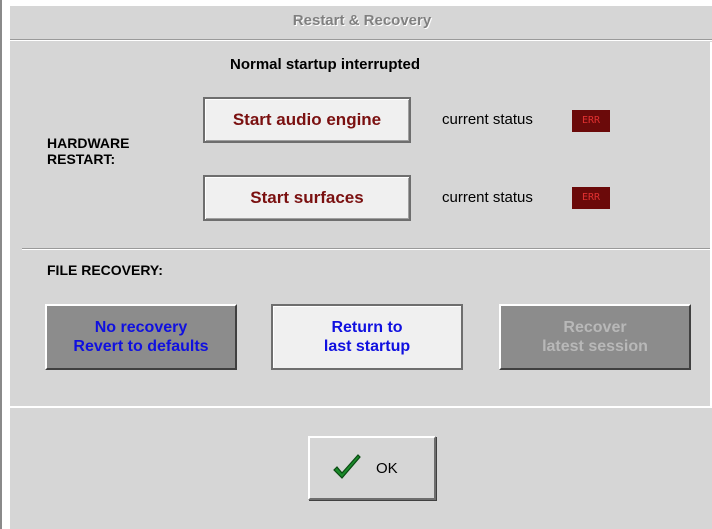  Describe the element at coordinates (81, 159) in the screenshot. I see `hardware-label-line2: RESTART:` at that location.